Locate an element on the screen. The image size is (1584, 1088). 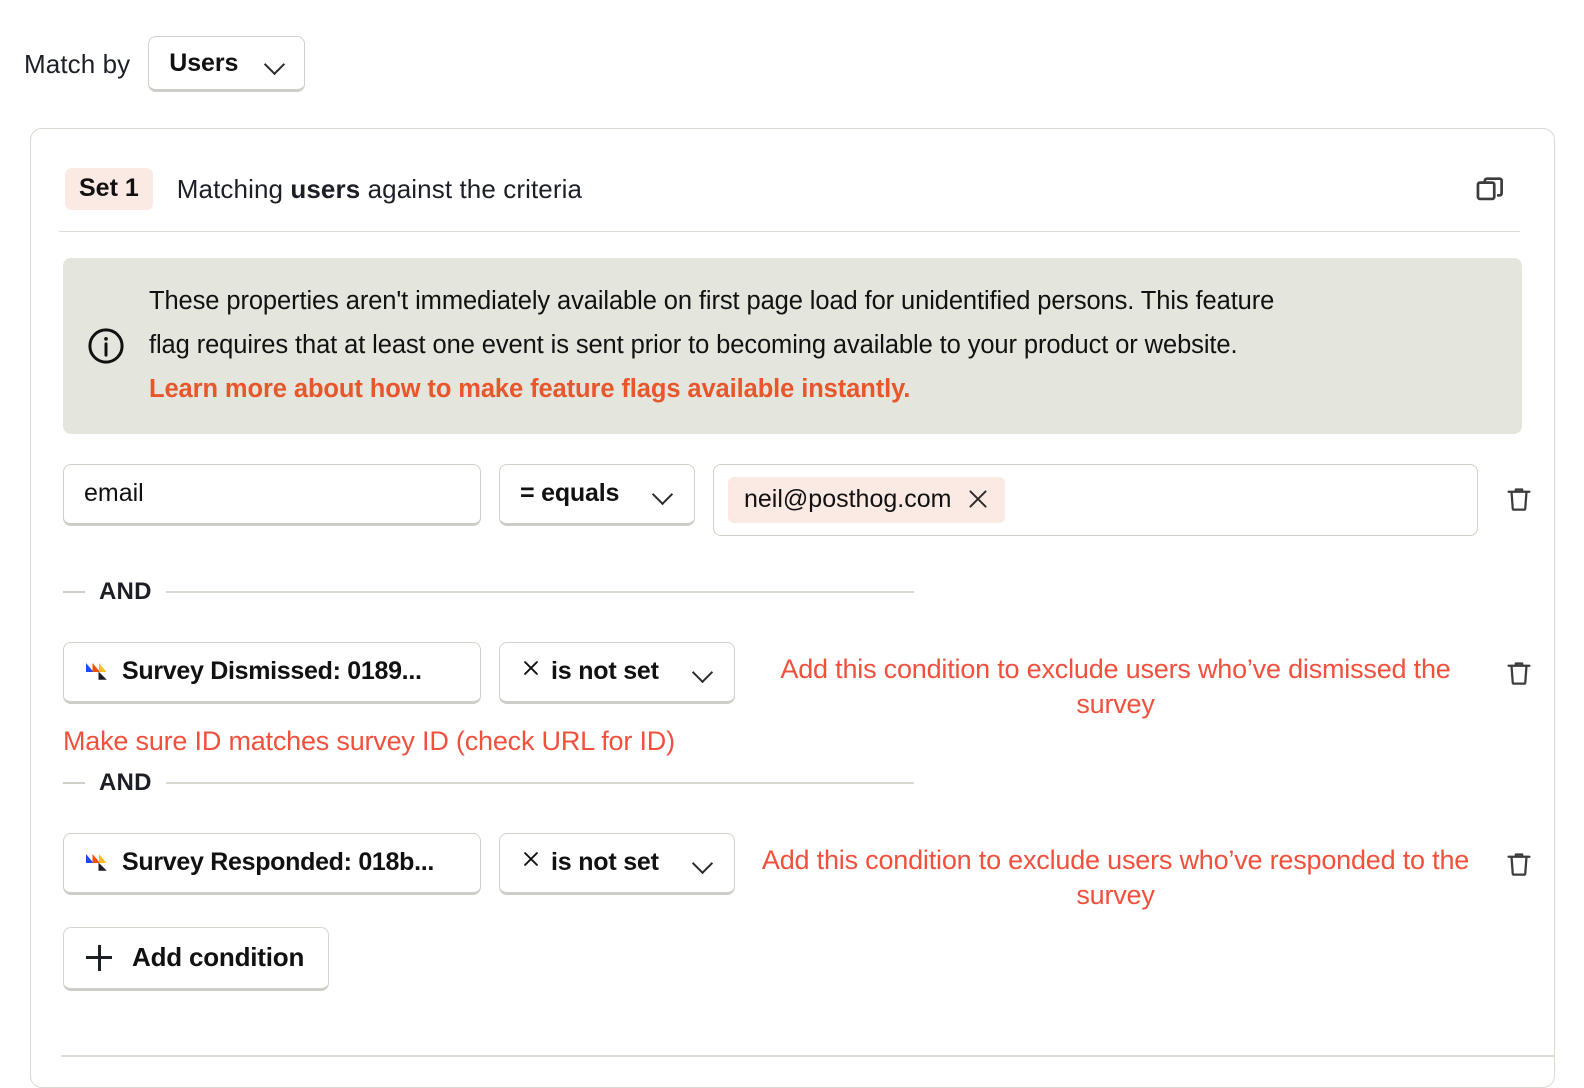
operator-select-is-not-set-1: is not set is located at coordinates (617, 672).